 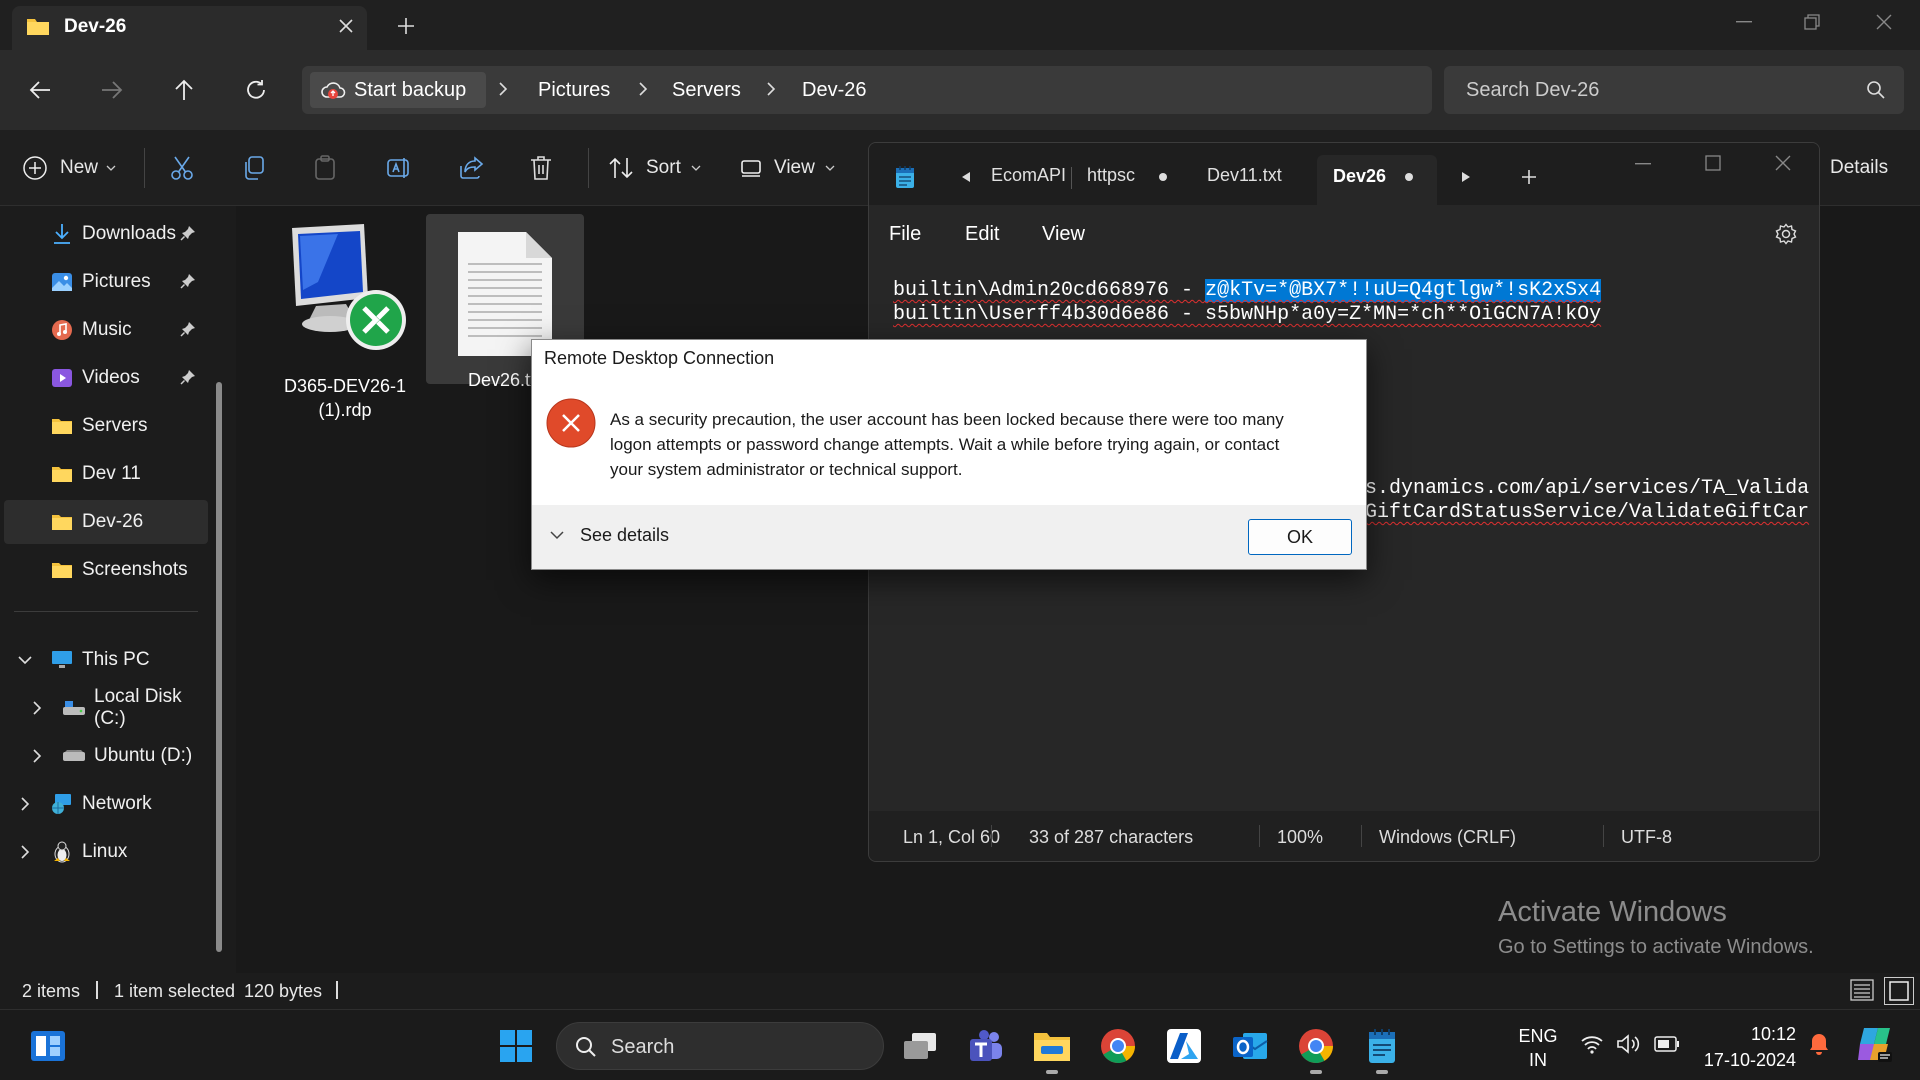 I want to click on notification-bell-icon, so click(x=1819, y=1044).